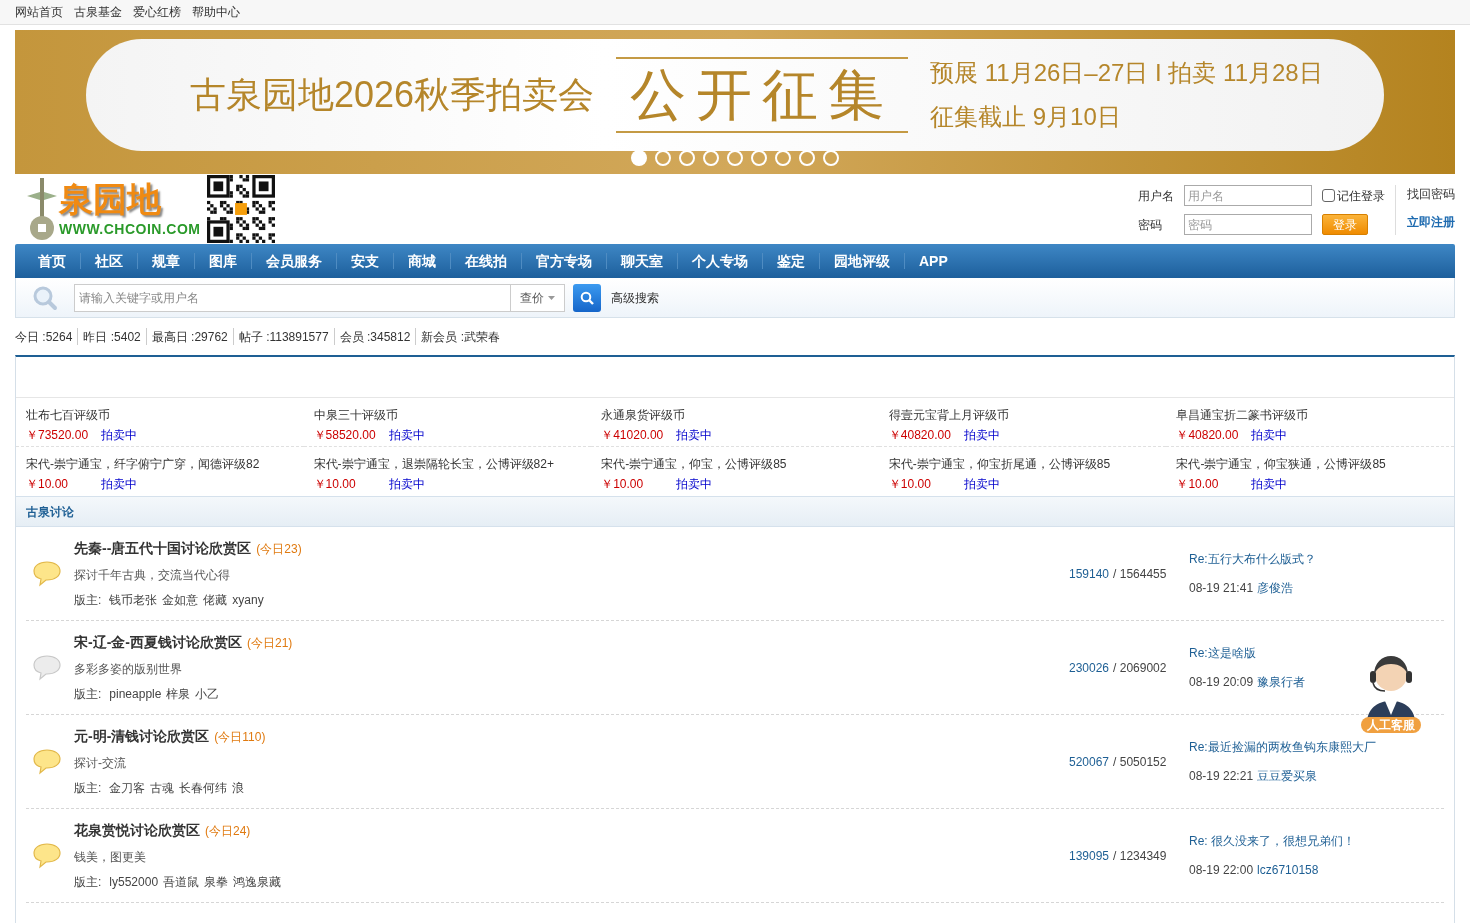 The width and height of the screenshot is (1470, 923). I want to click on auction-item-name: 宋代-崇宁通宝，仰宝狭通，公博评级85, so click(1315, 464).